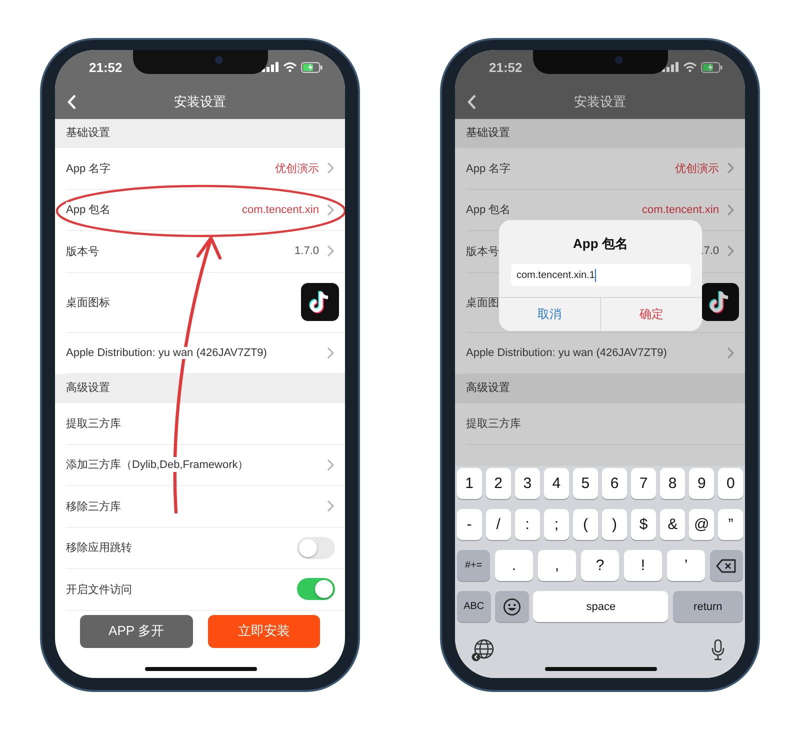 This screenshot has height=730, width=800. What do you see at coordinates (93, 506) in the screenshot?
I see `row-label: 移除三方库` at bounding box center [93, 506].